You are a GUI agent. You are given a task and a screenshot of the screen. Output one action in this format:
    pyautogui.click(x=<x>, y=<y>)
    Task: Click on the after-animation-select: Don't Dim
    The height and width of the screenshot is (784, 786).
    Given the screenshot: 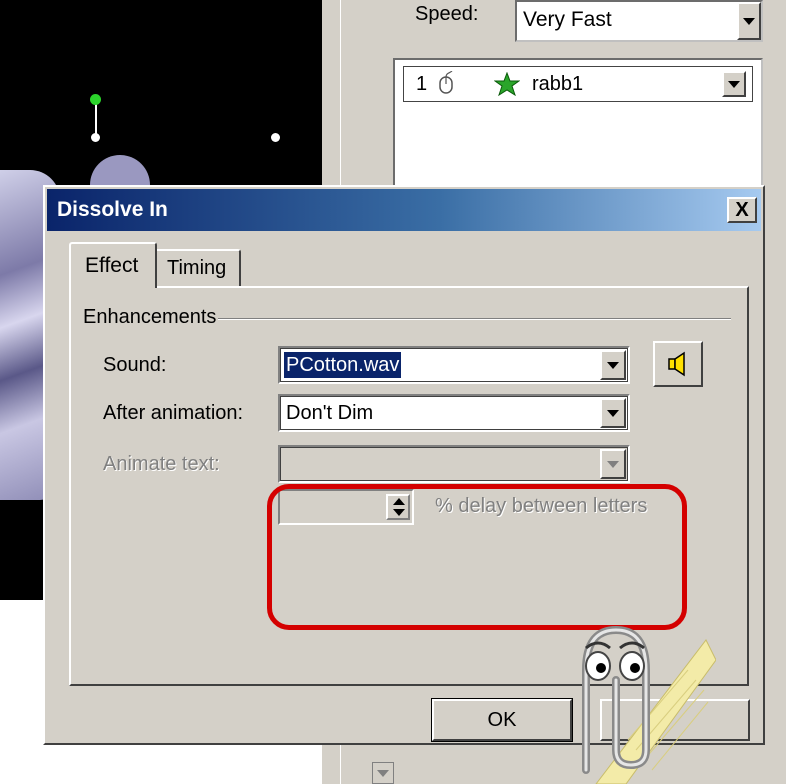 What is the action you would take?
    pyautogui.click(x=454, y=413)
    